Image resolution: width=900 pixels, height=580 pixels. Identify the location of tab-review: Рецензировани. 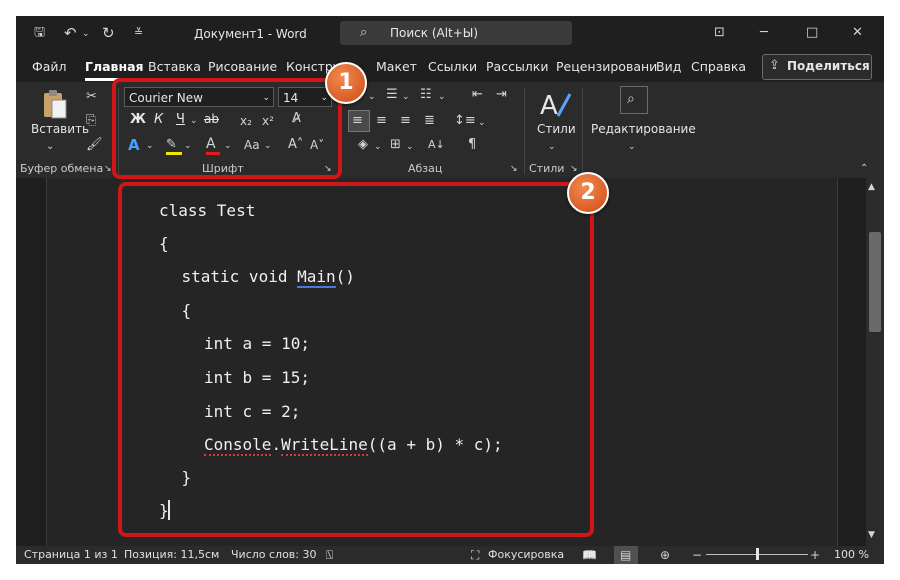
(606, 66).